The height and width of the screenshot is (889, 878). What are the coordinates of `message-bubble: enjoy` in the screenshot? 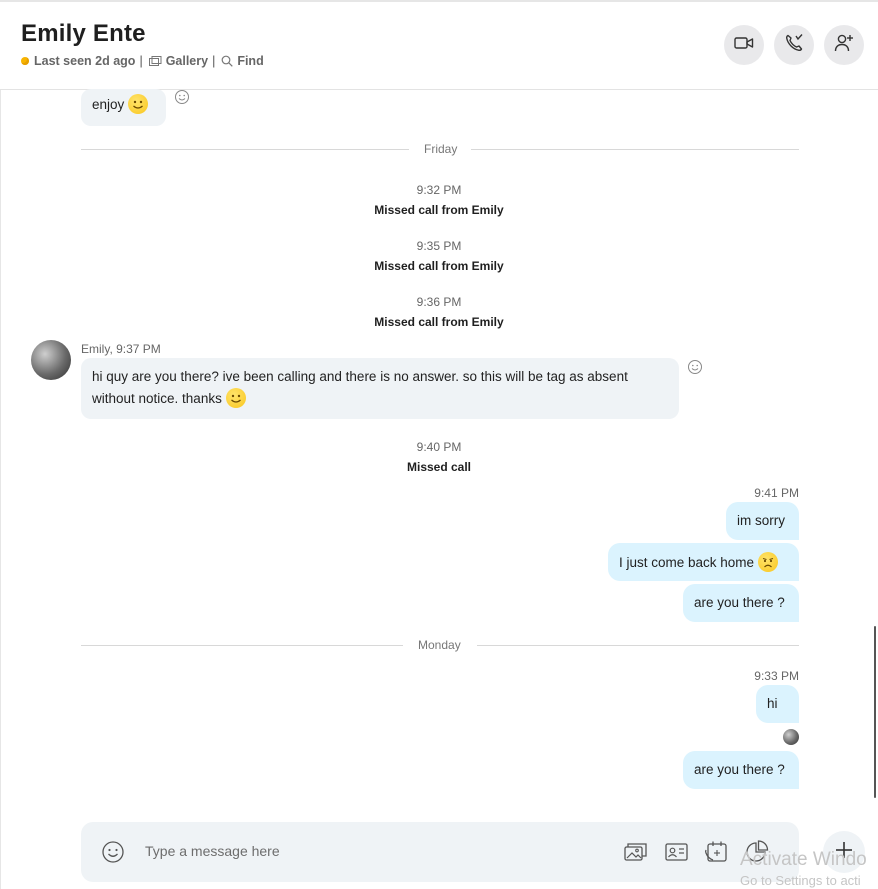 It's located at (123, 107).